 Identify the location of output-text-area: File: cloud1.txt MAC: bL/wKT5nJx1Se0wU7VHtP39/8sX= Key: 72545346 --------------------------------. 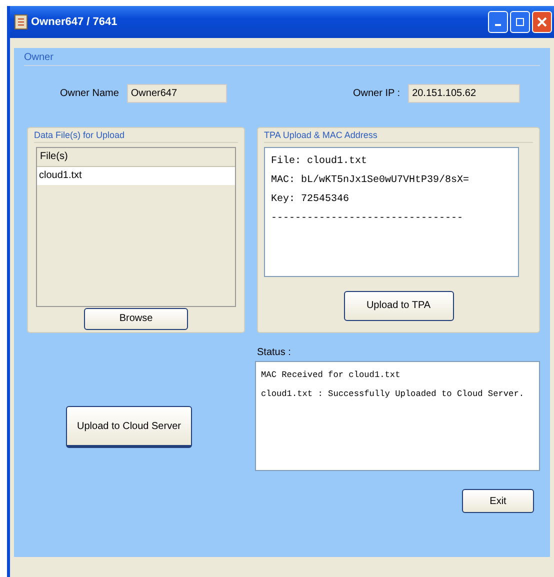
(391, 212).